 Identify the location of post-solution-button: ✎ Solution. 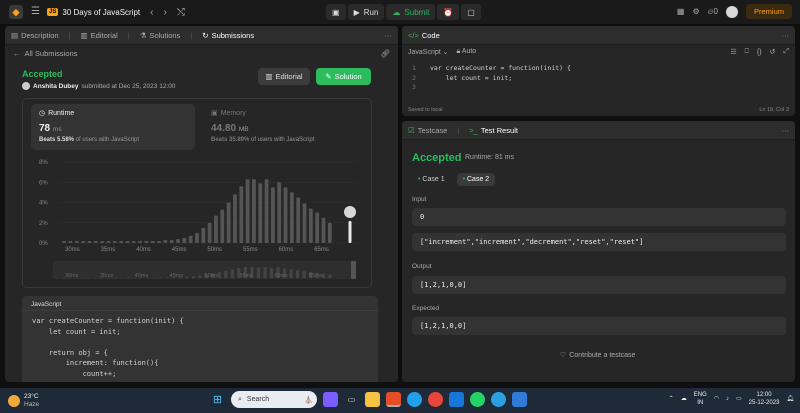
(343, 76).